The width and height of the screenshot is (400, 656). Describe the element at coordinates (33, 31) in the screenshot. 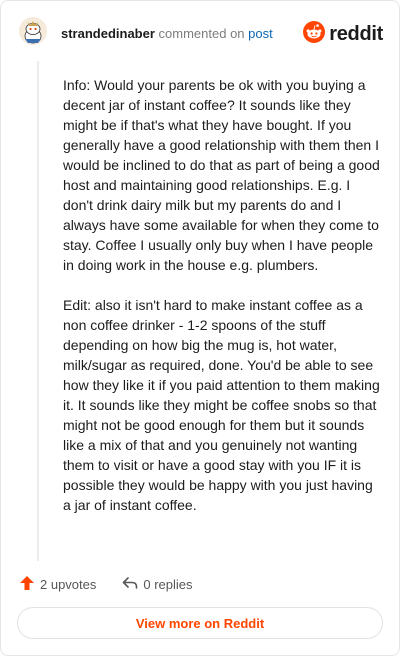

I see `user-avatar-icon` at that location.